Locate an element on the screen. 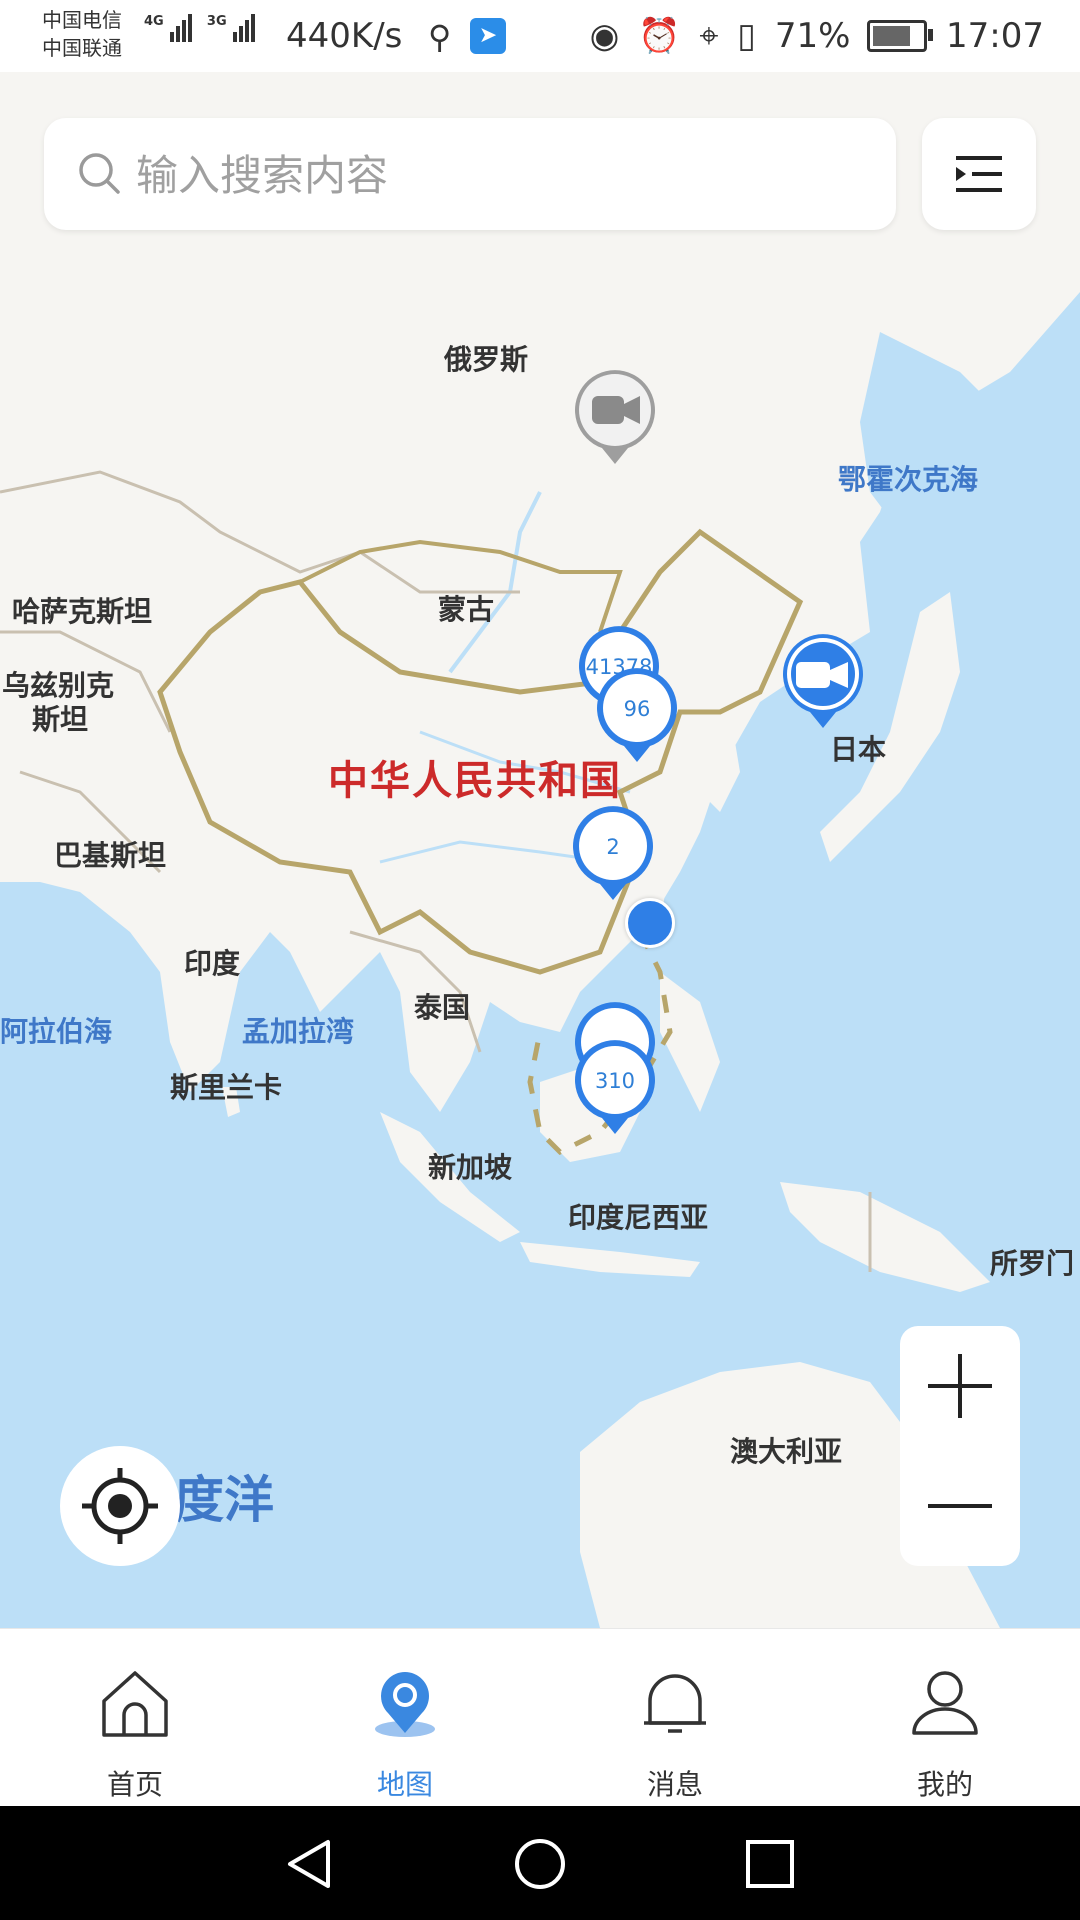  recent-apps-icon is located at coordinates (770, 1864).